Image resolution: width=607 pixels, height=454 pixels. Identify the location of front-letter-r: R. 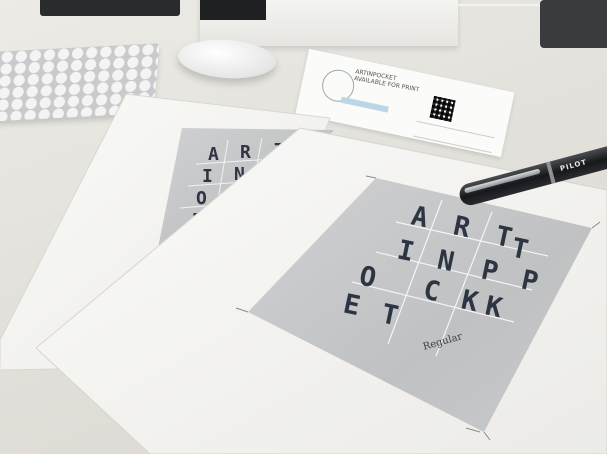
(462, 228).